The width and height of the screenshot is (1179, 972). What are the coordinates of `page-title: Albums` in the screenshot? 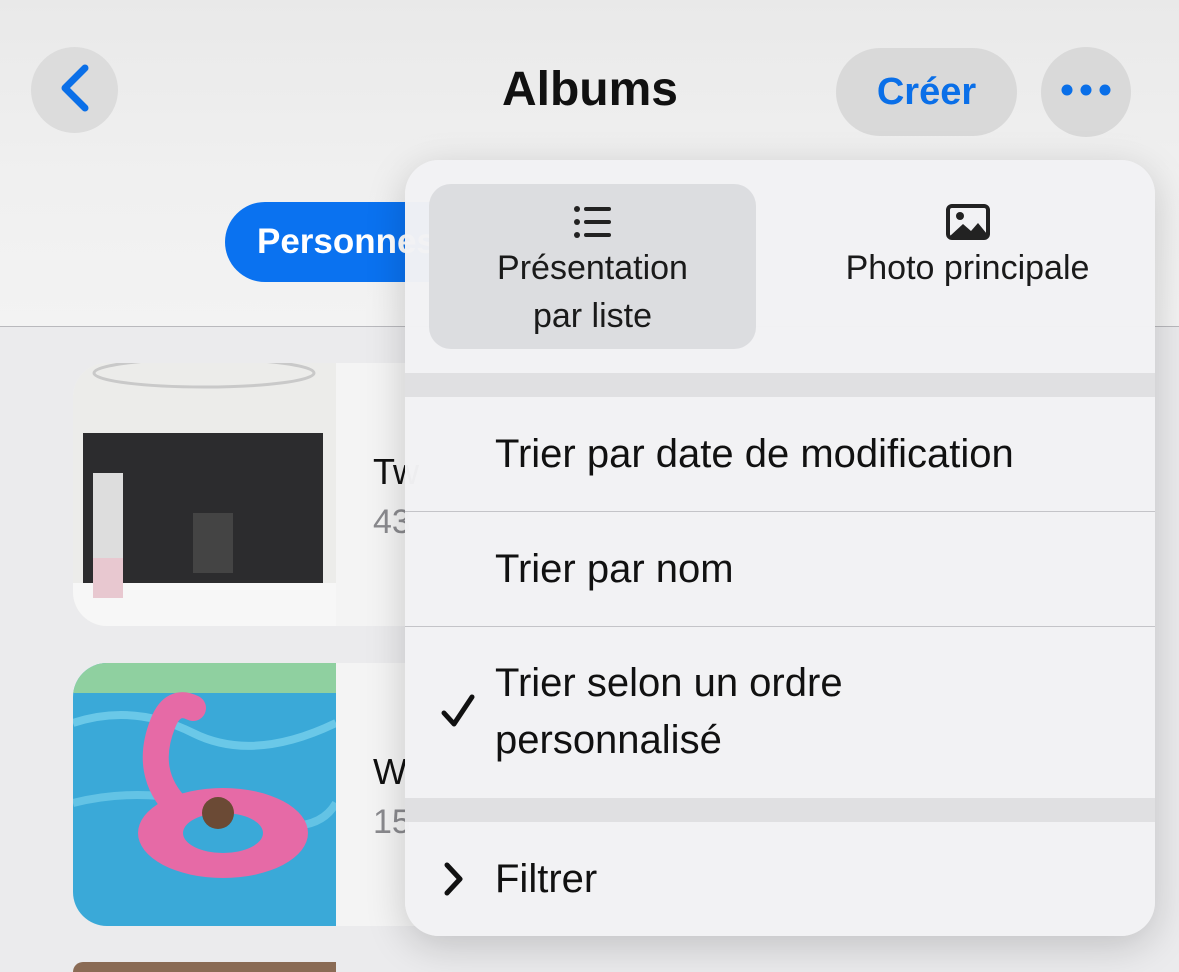 It's located at (589, 89).